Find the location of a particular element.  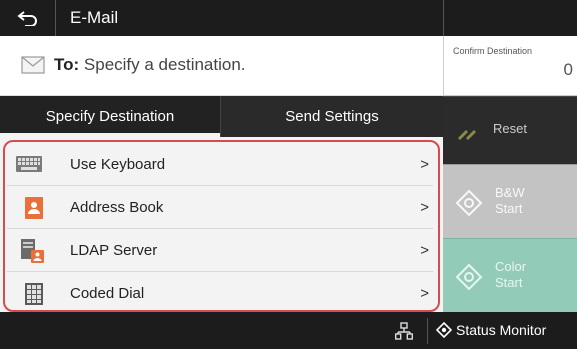

destination-row: To: Specify a destination. is located at coordinates (221, 66).